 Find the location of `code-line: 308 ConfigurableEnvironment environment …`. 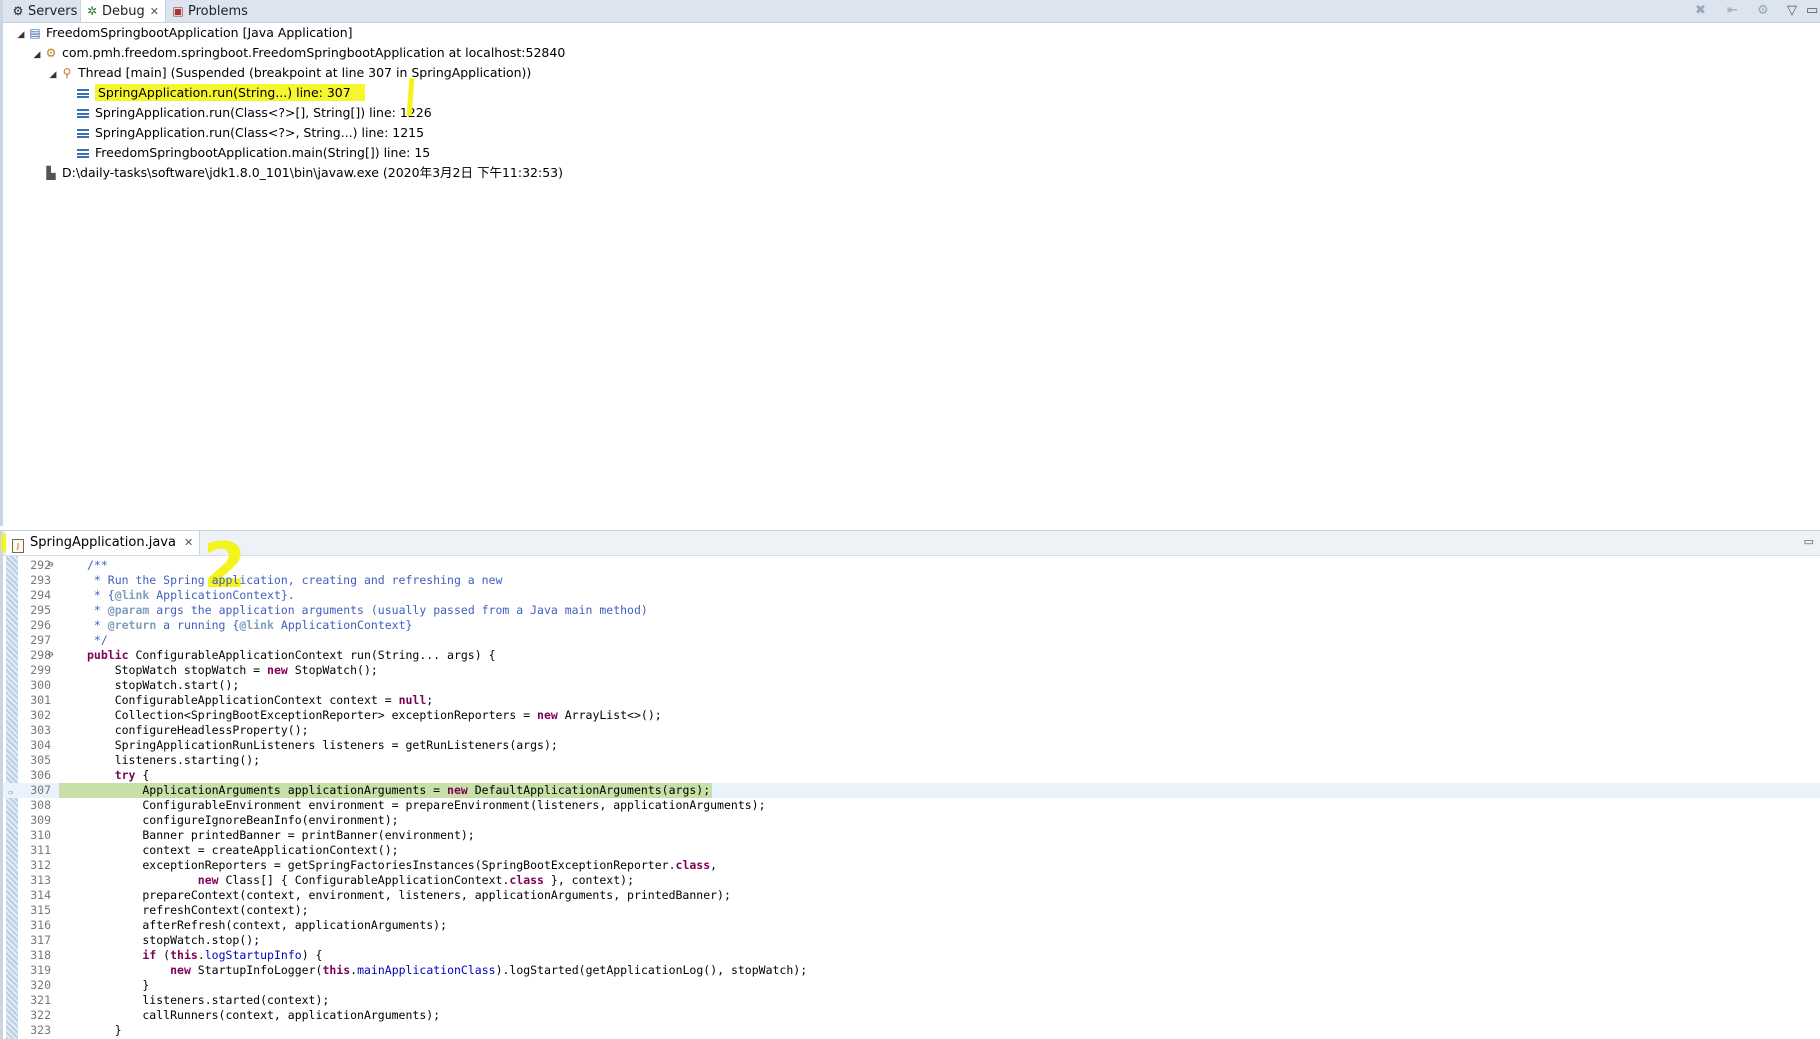

code-line: 308 ConfigurableEnvironment environment … is located at coordinates (398, 805).